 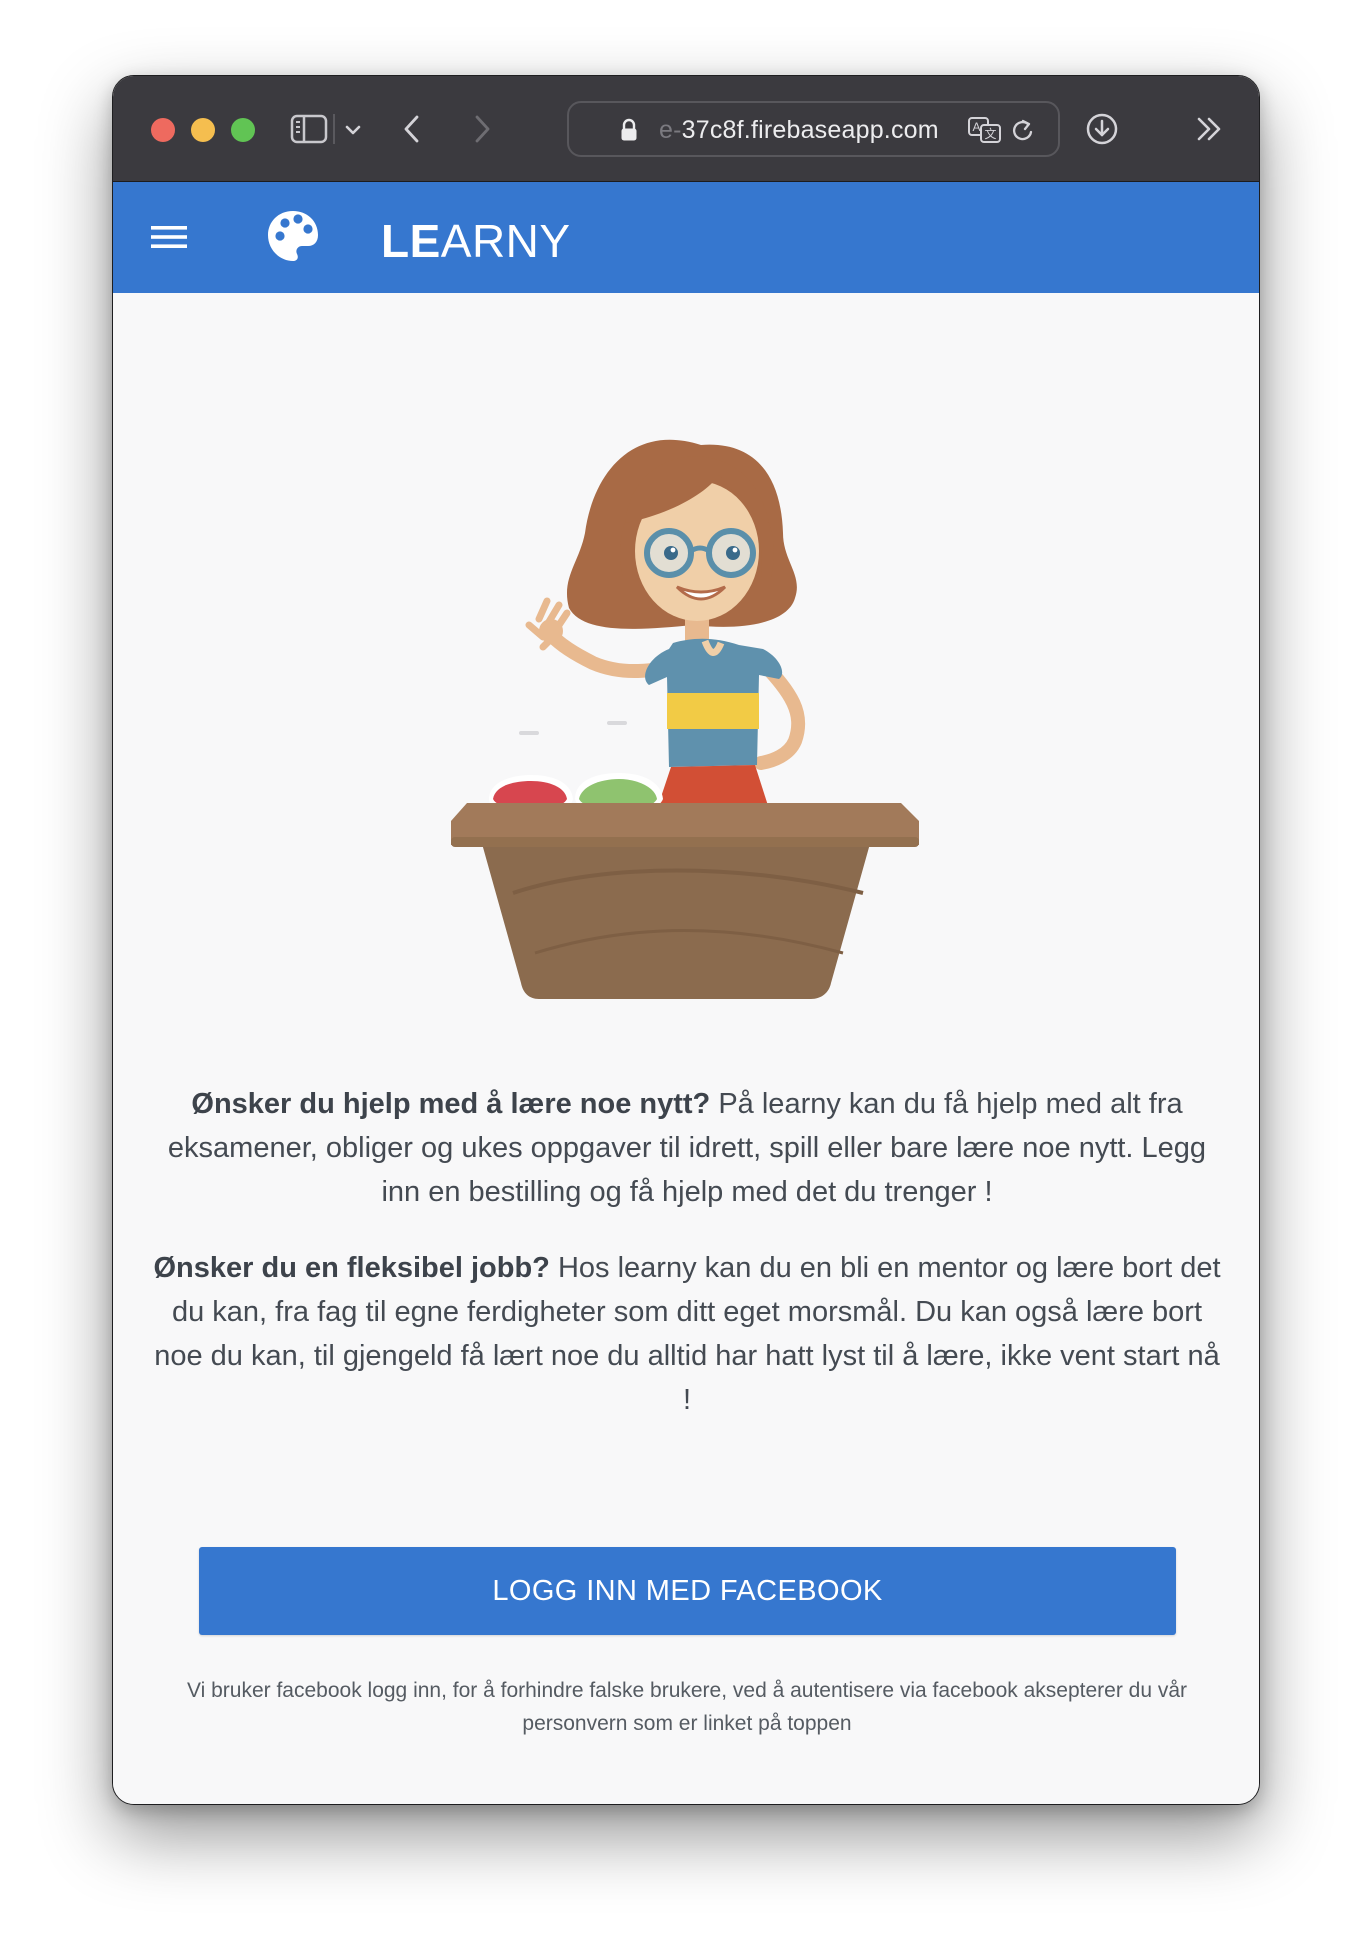 I want to click on brand-rest: ARNY, so click(x=505, y=241).